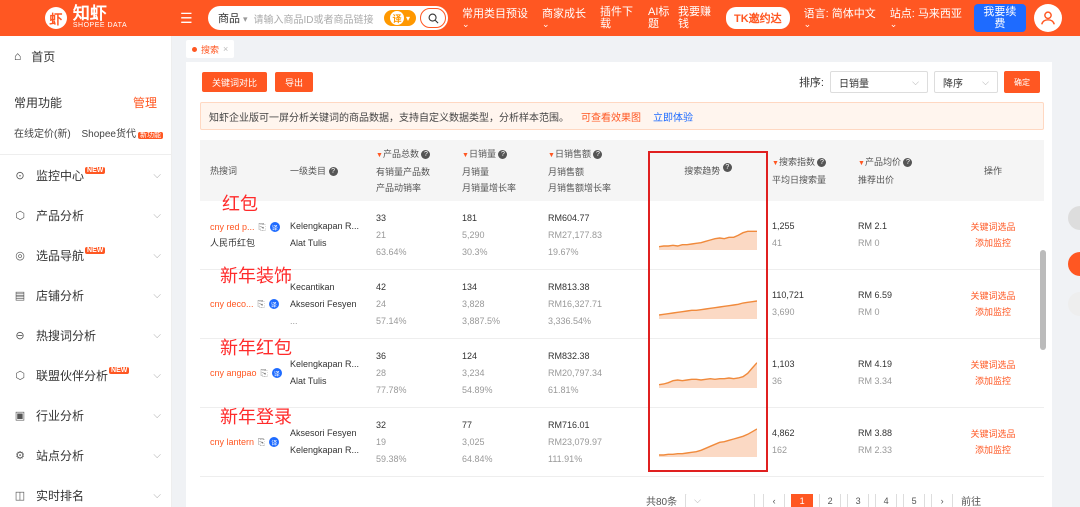  What do you see at coordinates (903, 373) in the screenshot?
I see `price-cell: RM 4.19 RM 3.34` at bounding box center [903, 373].